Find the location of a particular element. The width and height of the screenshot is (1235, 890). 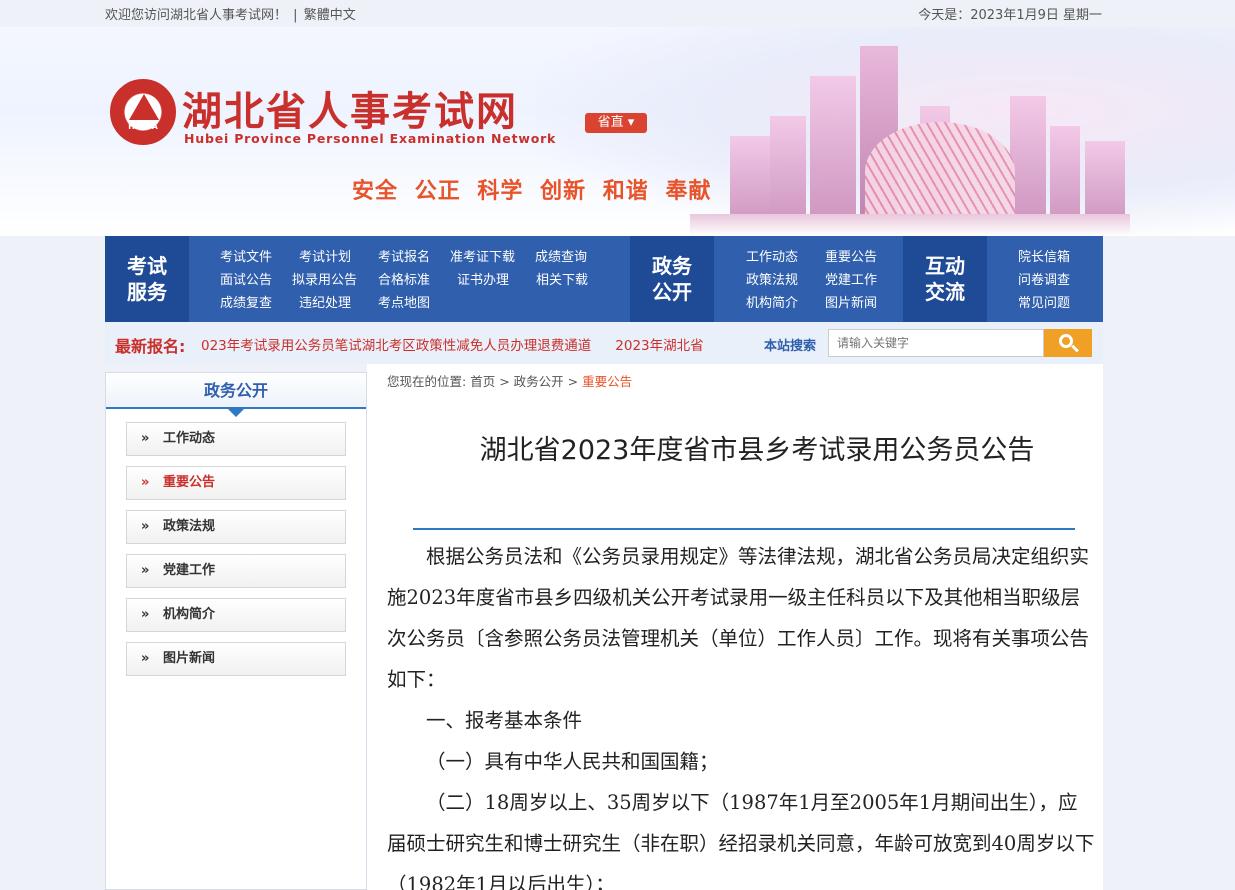

nav-link-party-building: 党建工作 is located at coordinates (851, 278).